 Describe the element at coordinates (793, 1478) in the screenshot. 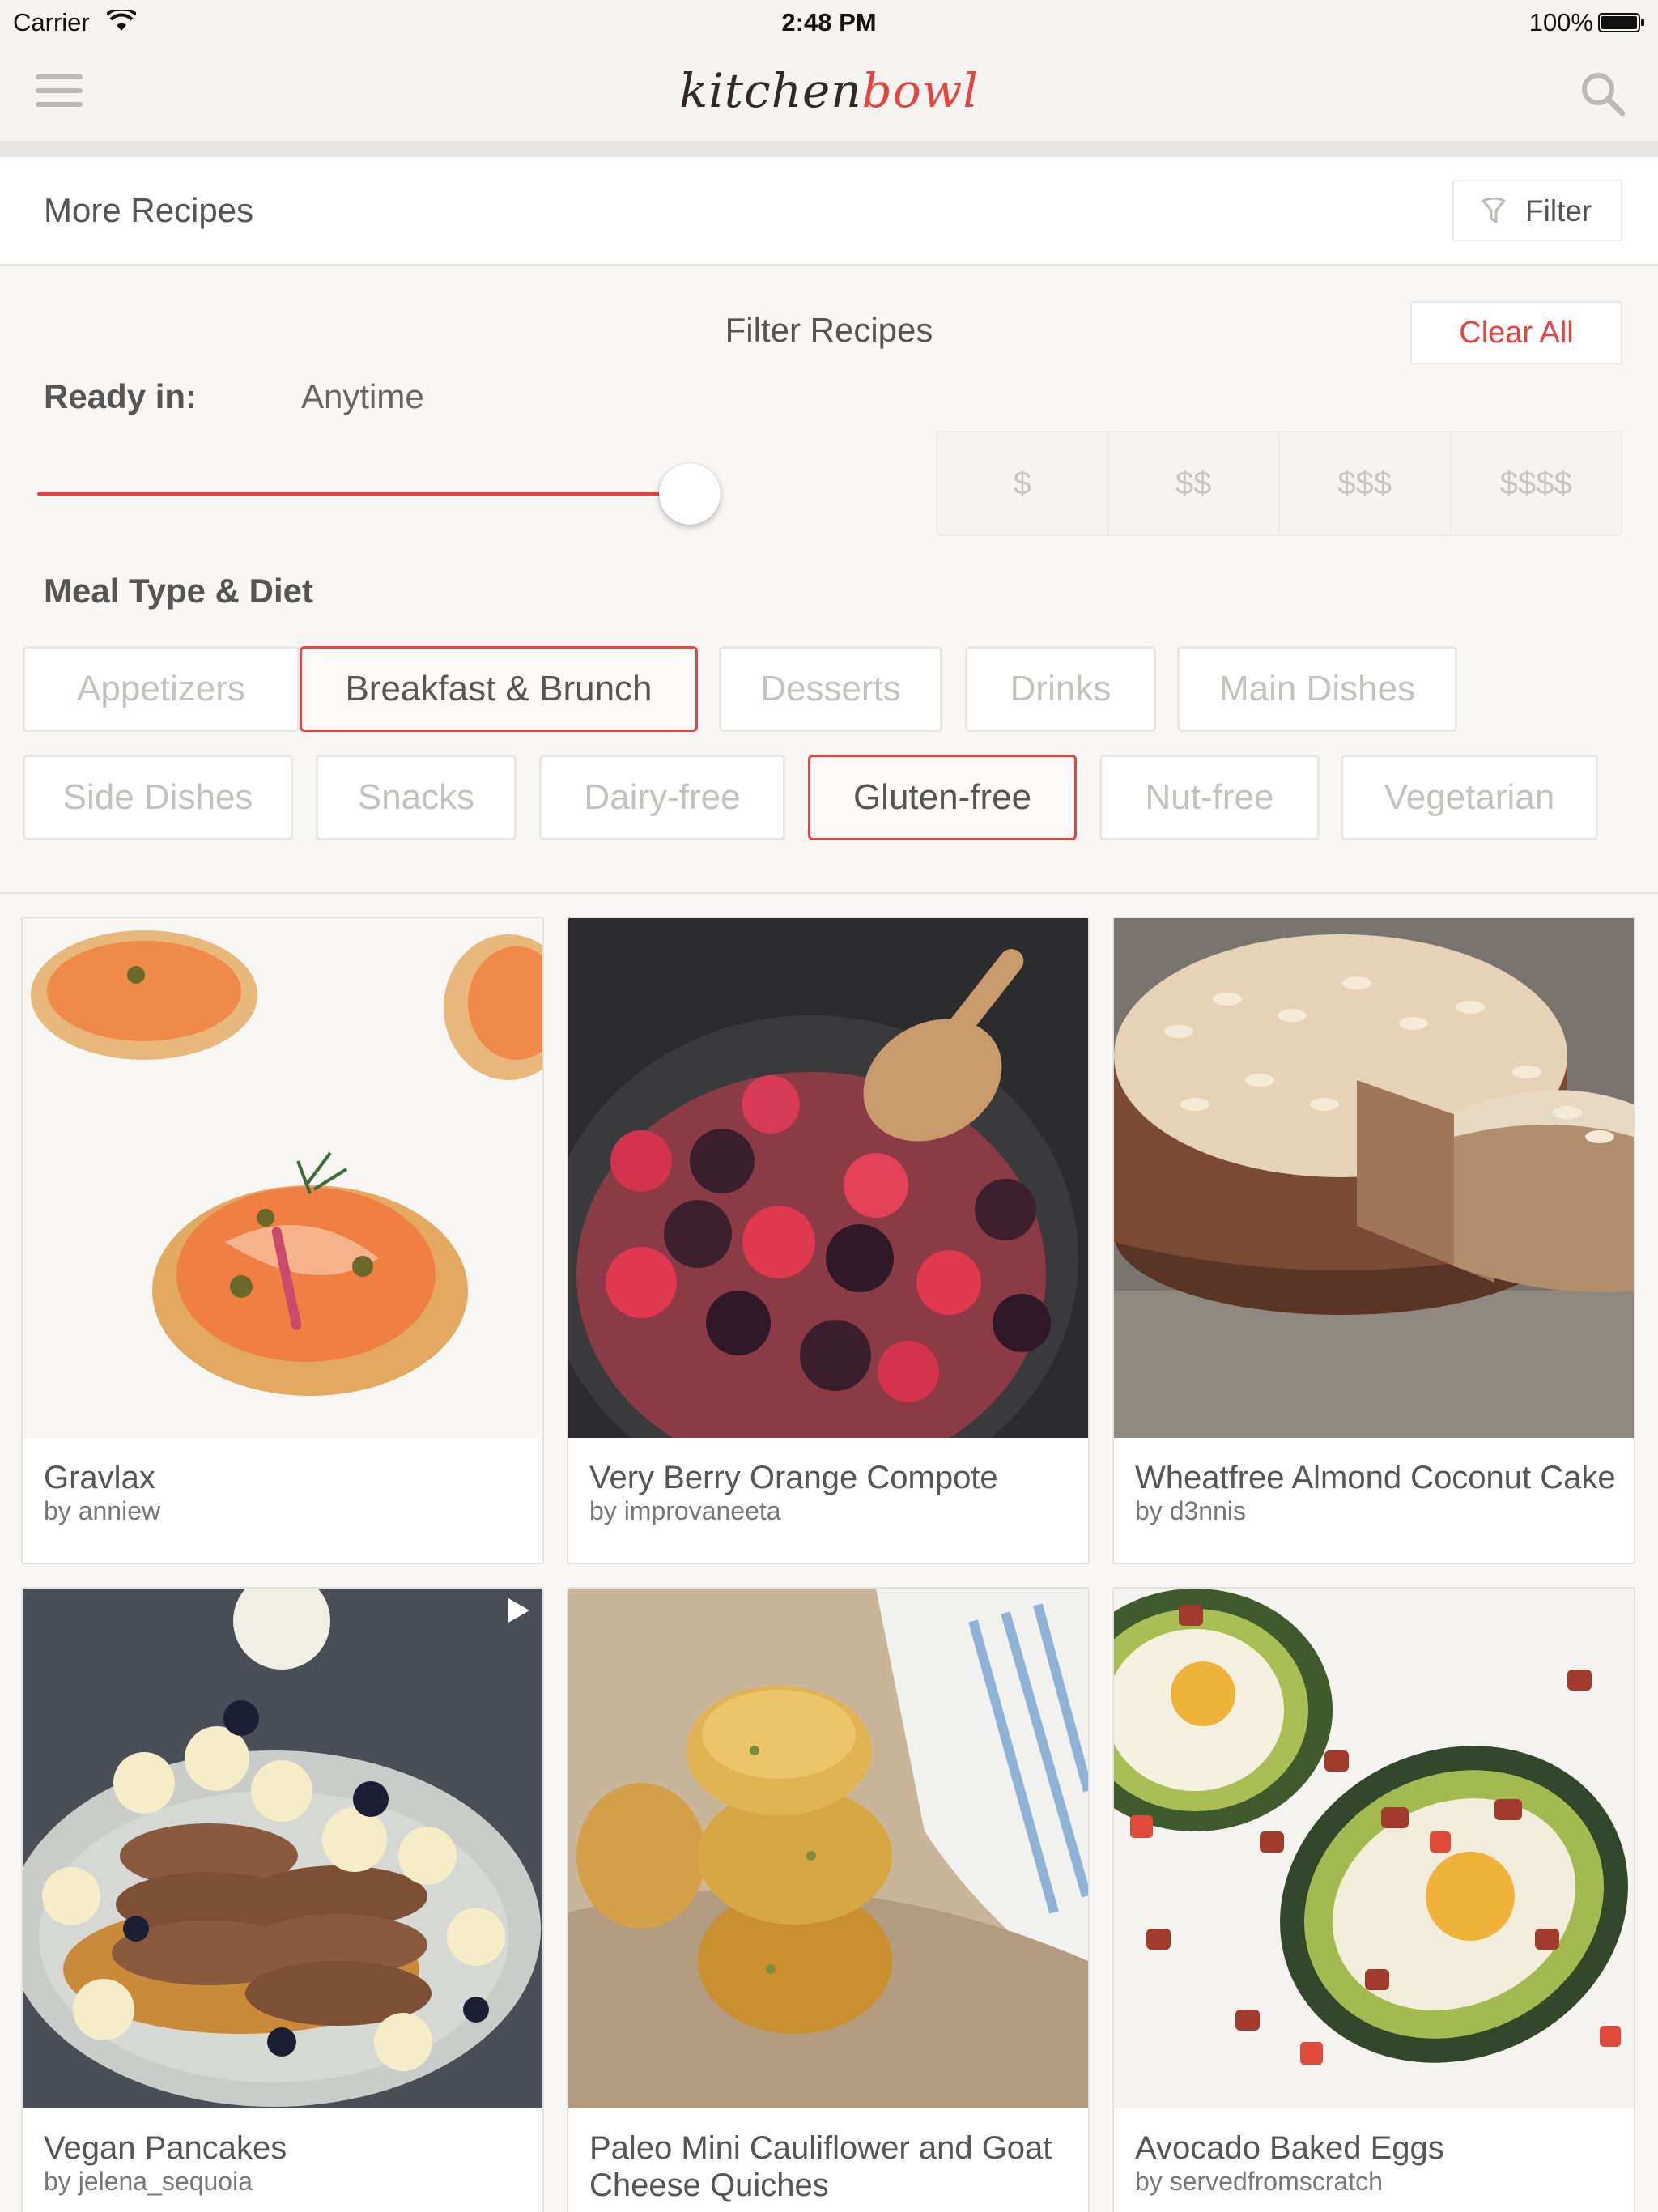

I see `recipe-title: Very Berry Orange Compote` at that location.